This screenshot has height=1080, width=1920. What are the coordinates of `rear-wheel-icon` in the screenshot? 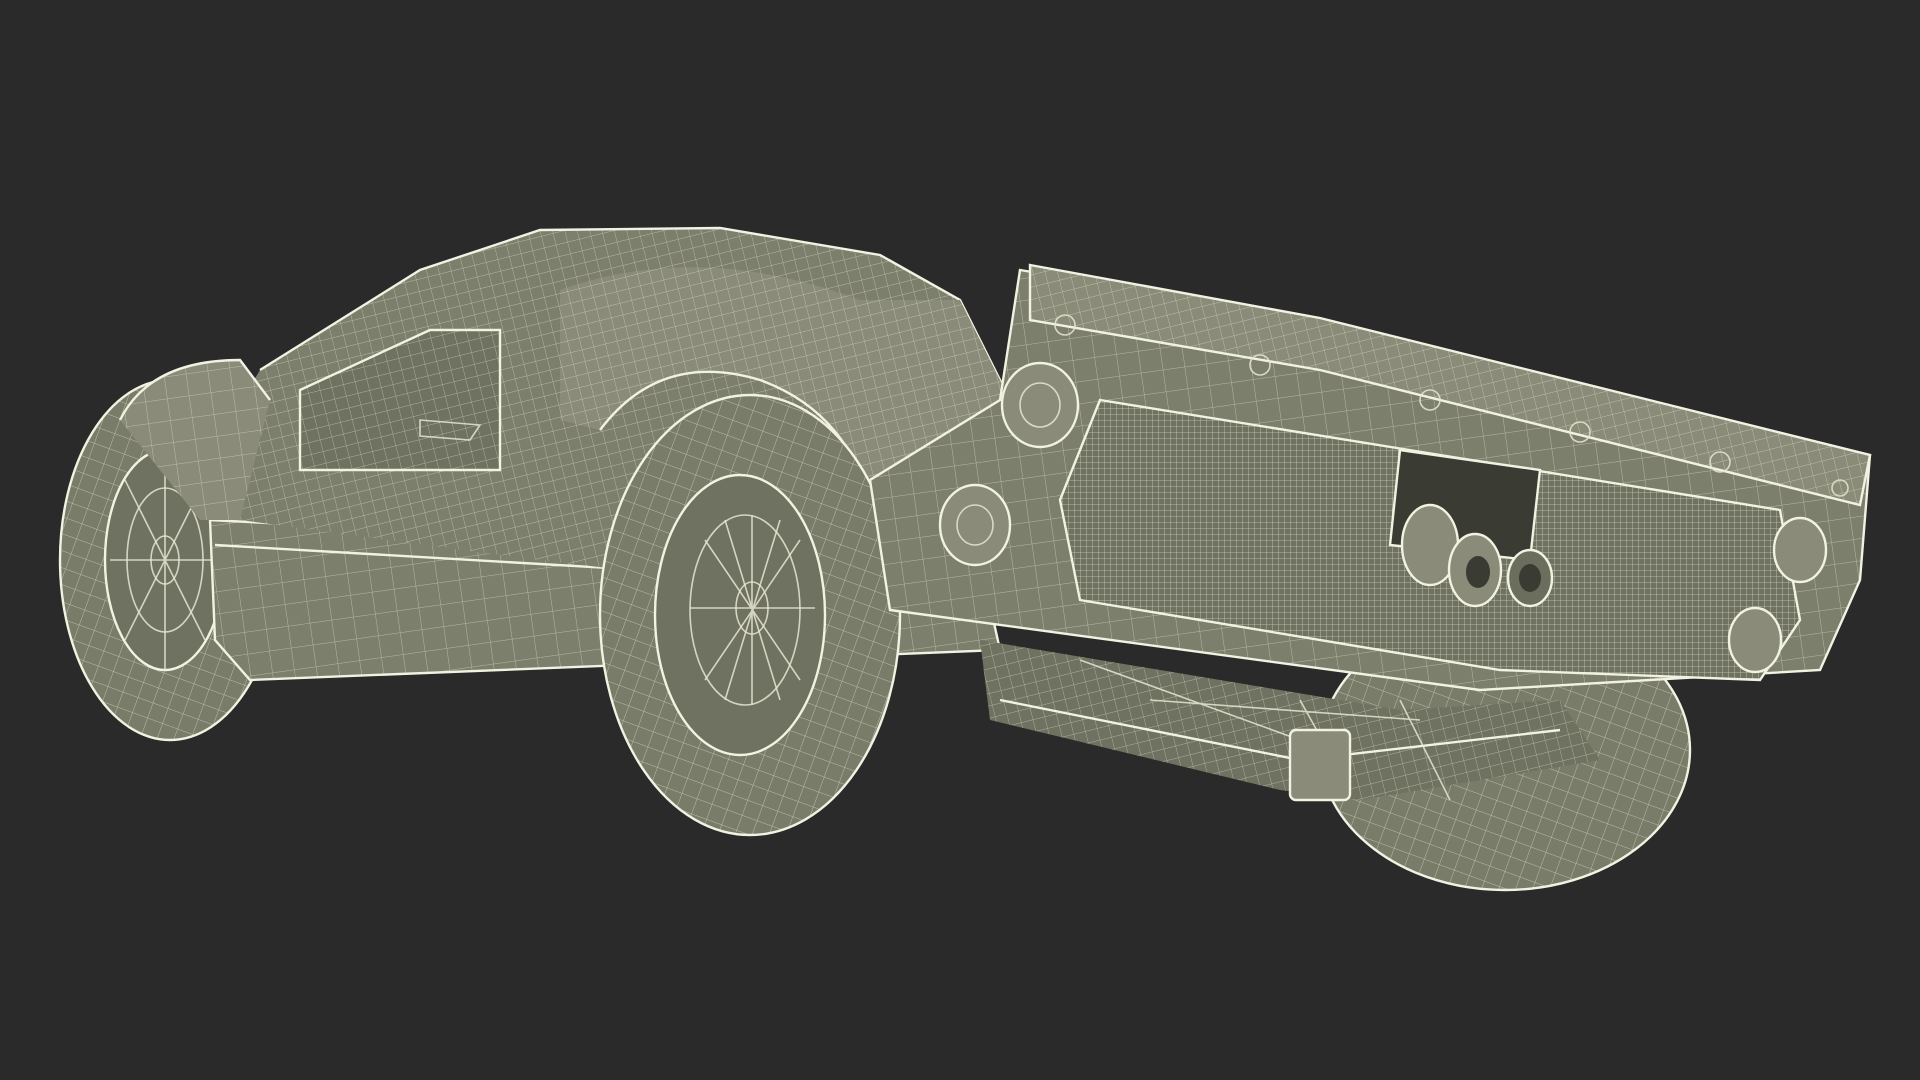 It's located at (750, 615).